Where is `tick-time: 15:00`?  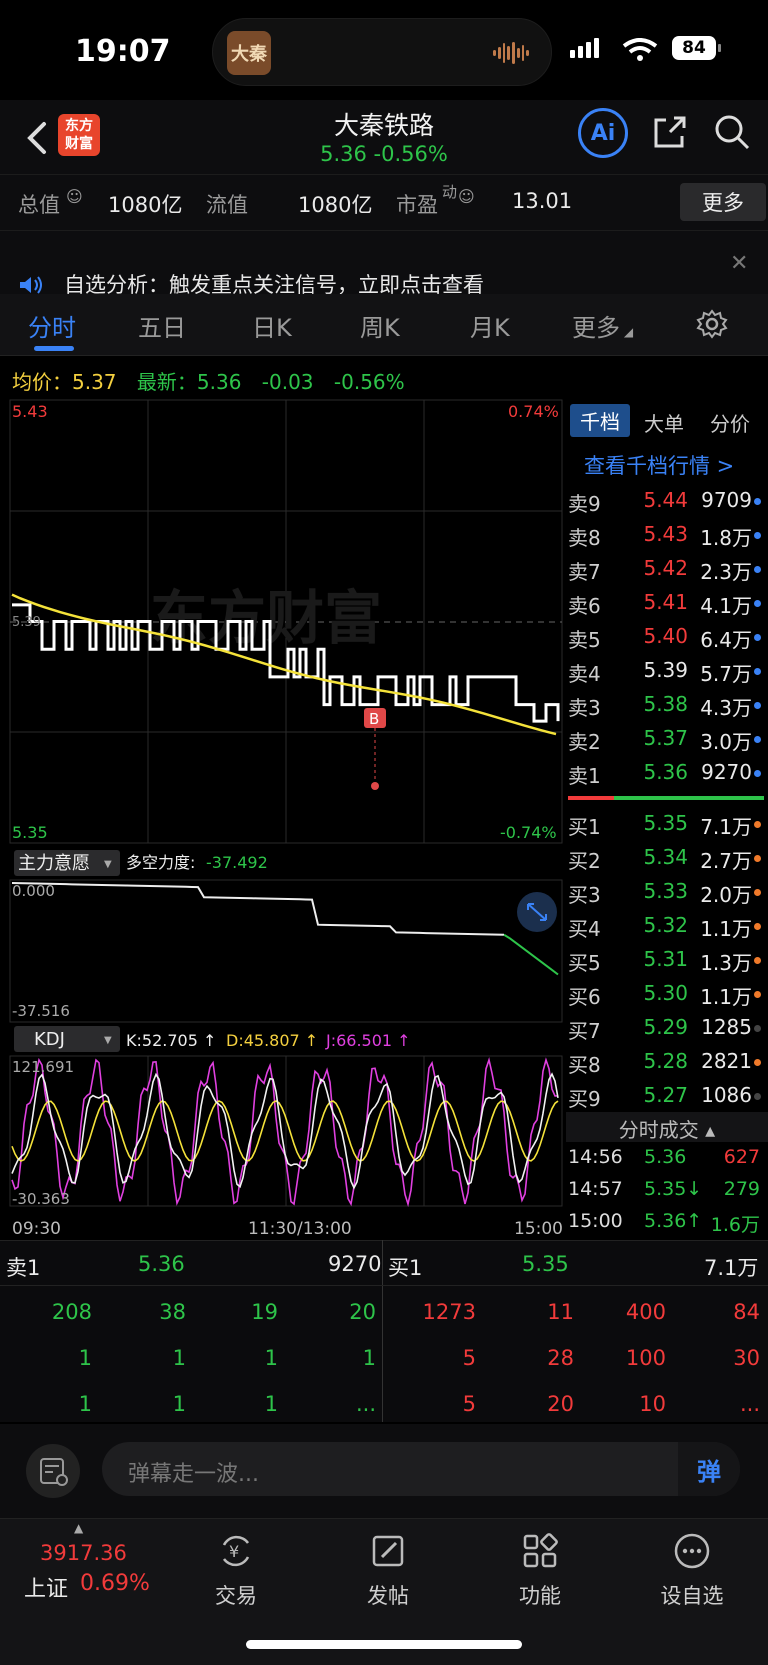 tick-time: 15:00 is located at coordinates (595, 1221).